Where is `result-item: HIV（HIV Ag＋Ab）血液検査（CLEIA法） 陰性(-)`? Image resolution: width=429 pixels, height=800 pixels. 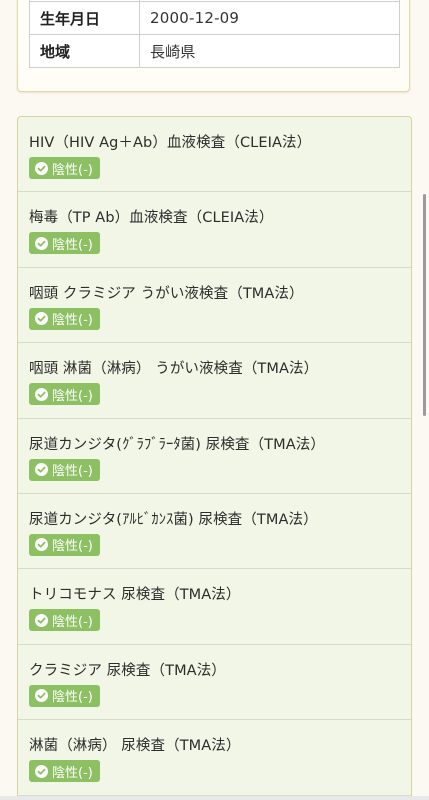
result-item: HIV（HIV Ag＋Ab）血液検査（CLEIA法） 陰性(-) is located at coordinates (214, 155).